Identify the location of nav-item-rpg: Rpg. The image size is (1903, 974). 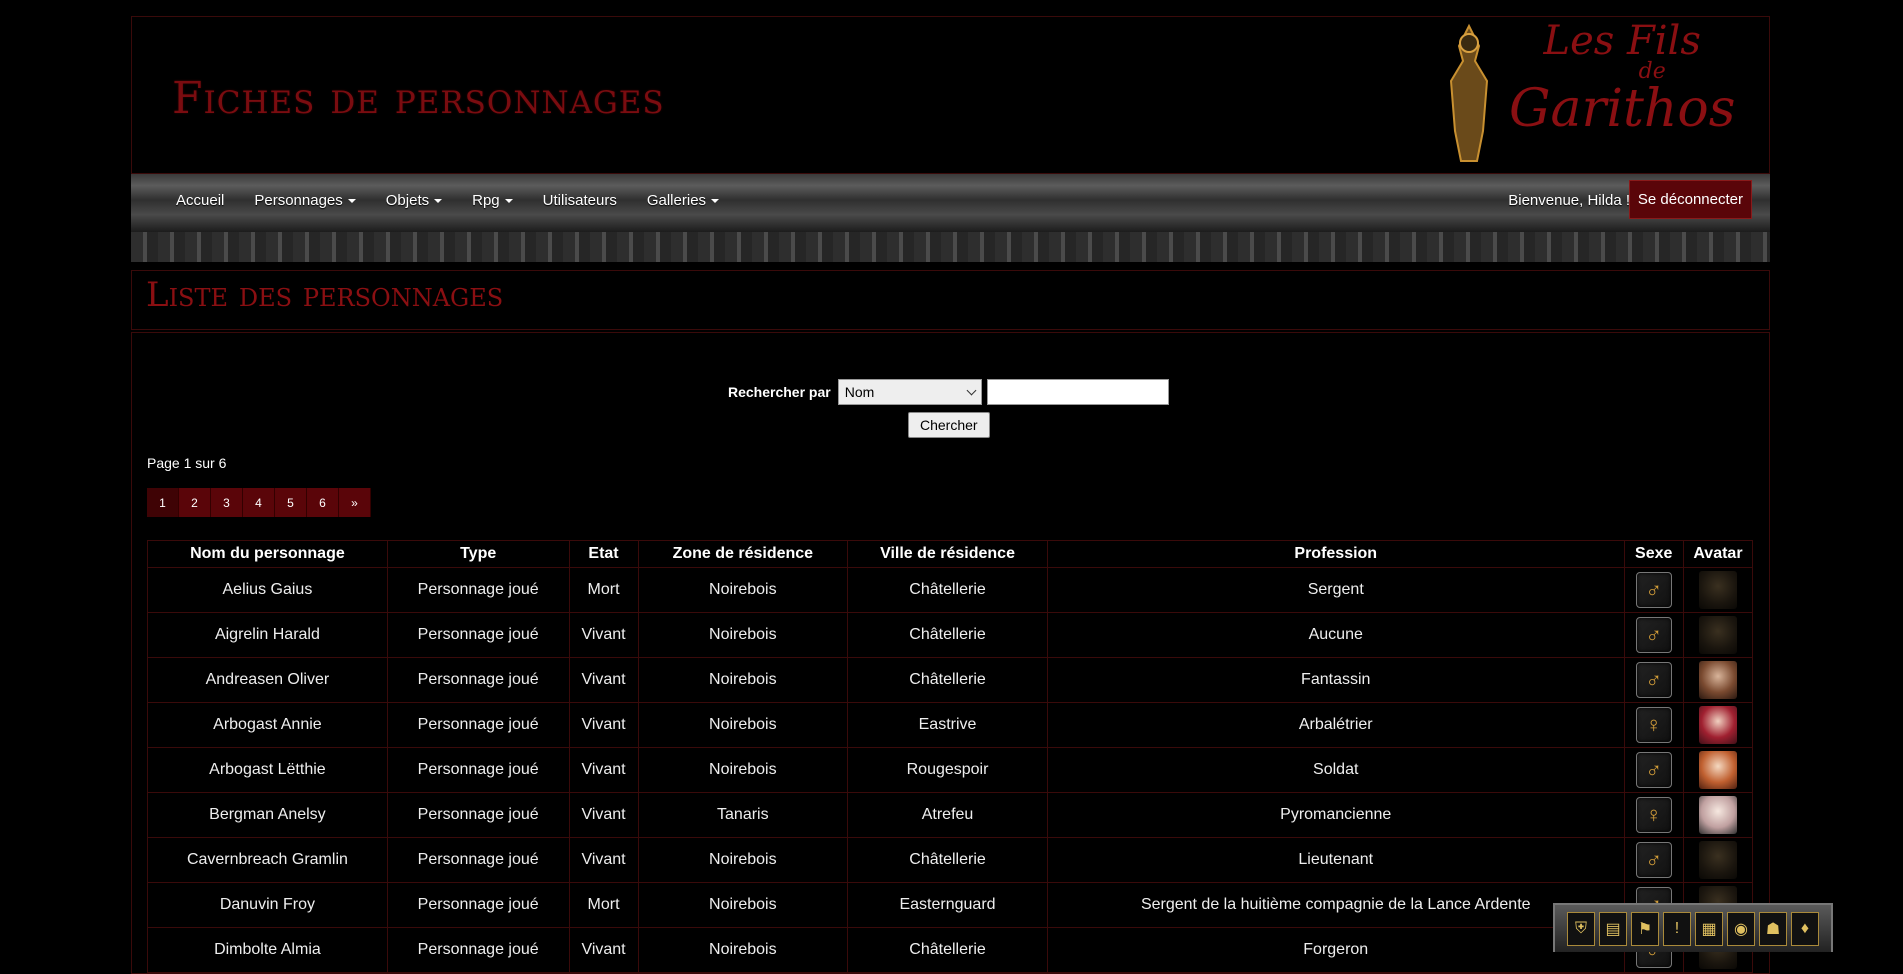
(492, 200).